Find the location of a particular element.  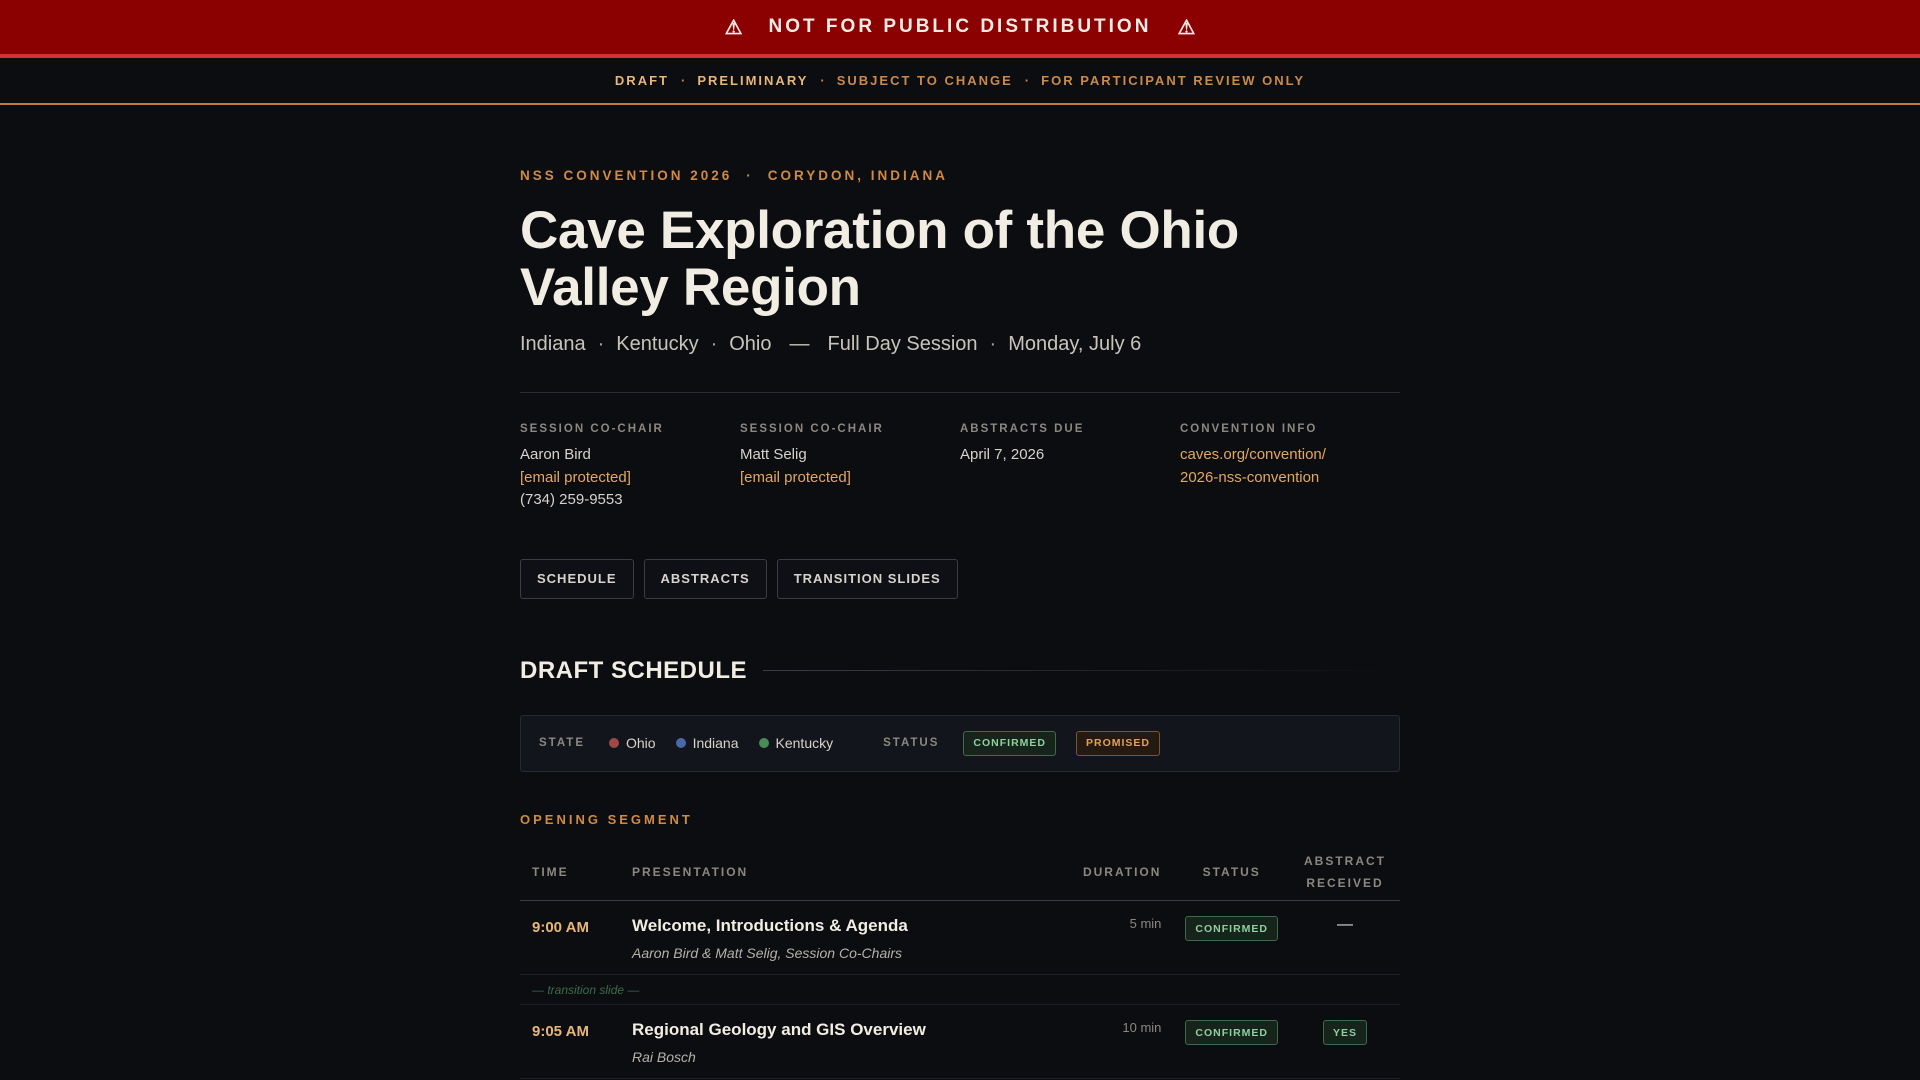

col-abstract-line2: RECEIVED is located at coordinates (1345, 883).